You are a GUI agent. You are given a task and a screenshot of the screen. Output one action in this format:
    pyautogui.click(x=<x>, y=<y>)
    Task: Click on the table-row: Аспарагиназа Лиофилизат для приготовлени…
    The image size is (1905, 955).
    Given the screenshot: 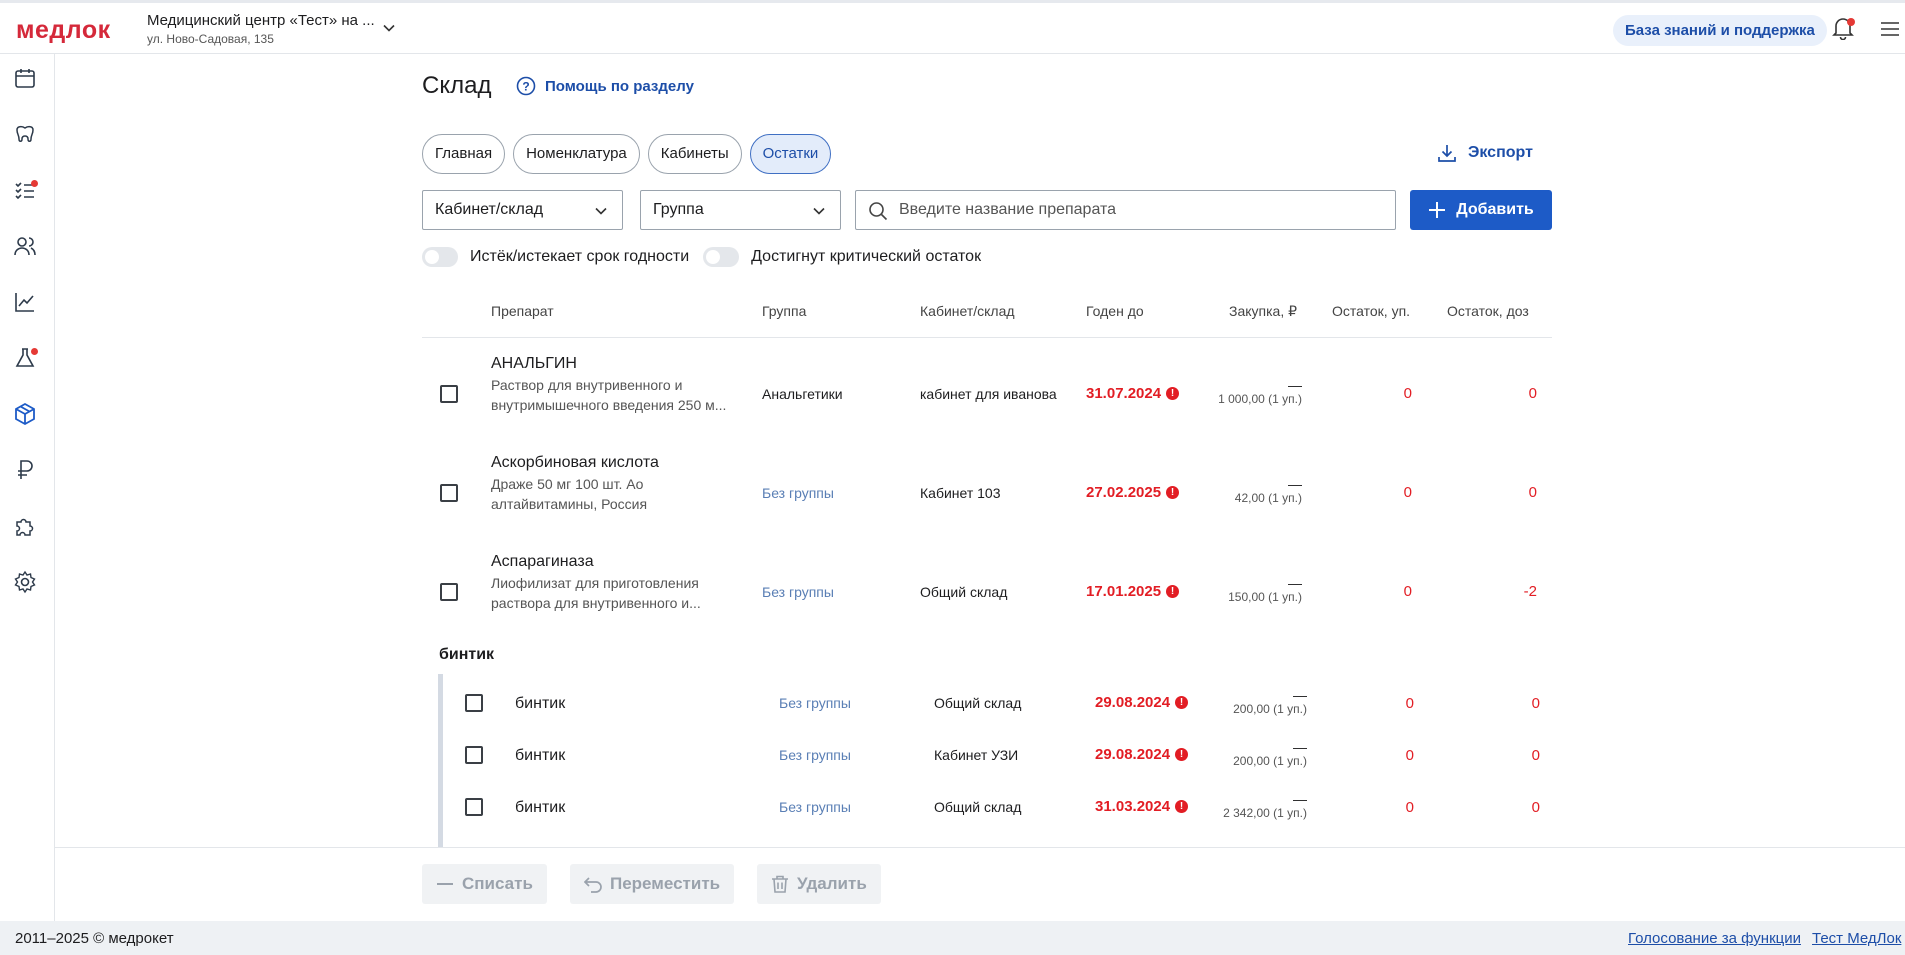 What is the action you would take?
    pyautogui.click(x=987, y=591)
    